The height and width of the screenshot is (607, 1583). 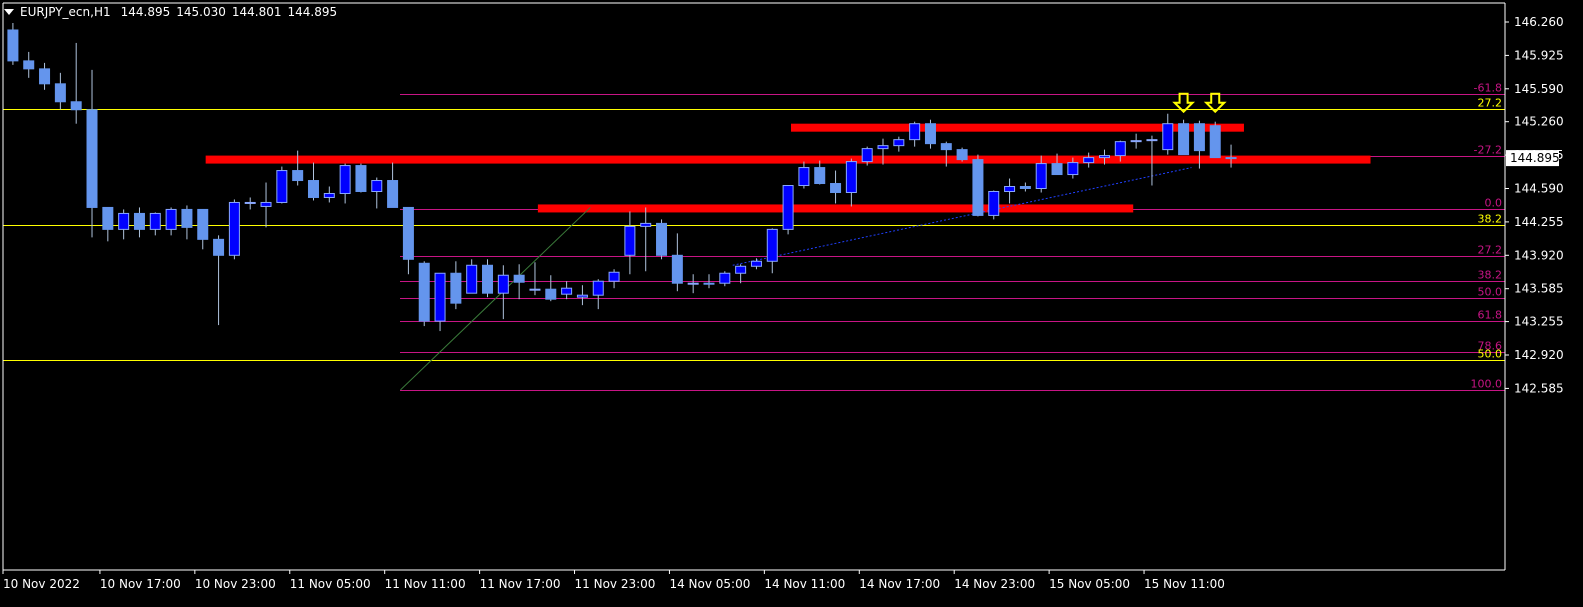 I want to click on y-tick-label: 144.590, so click(x=1539, y=189).